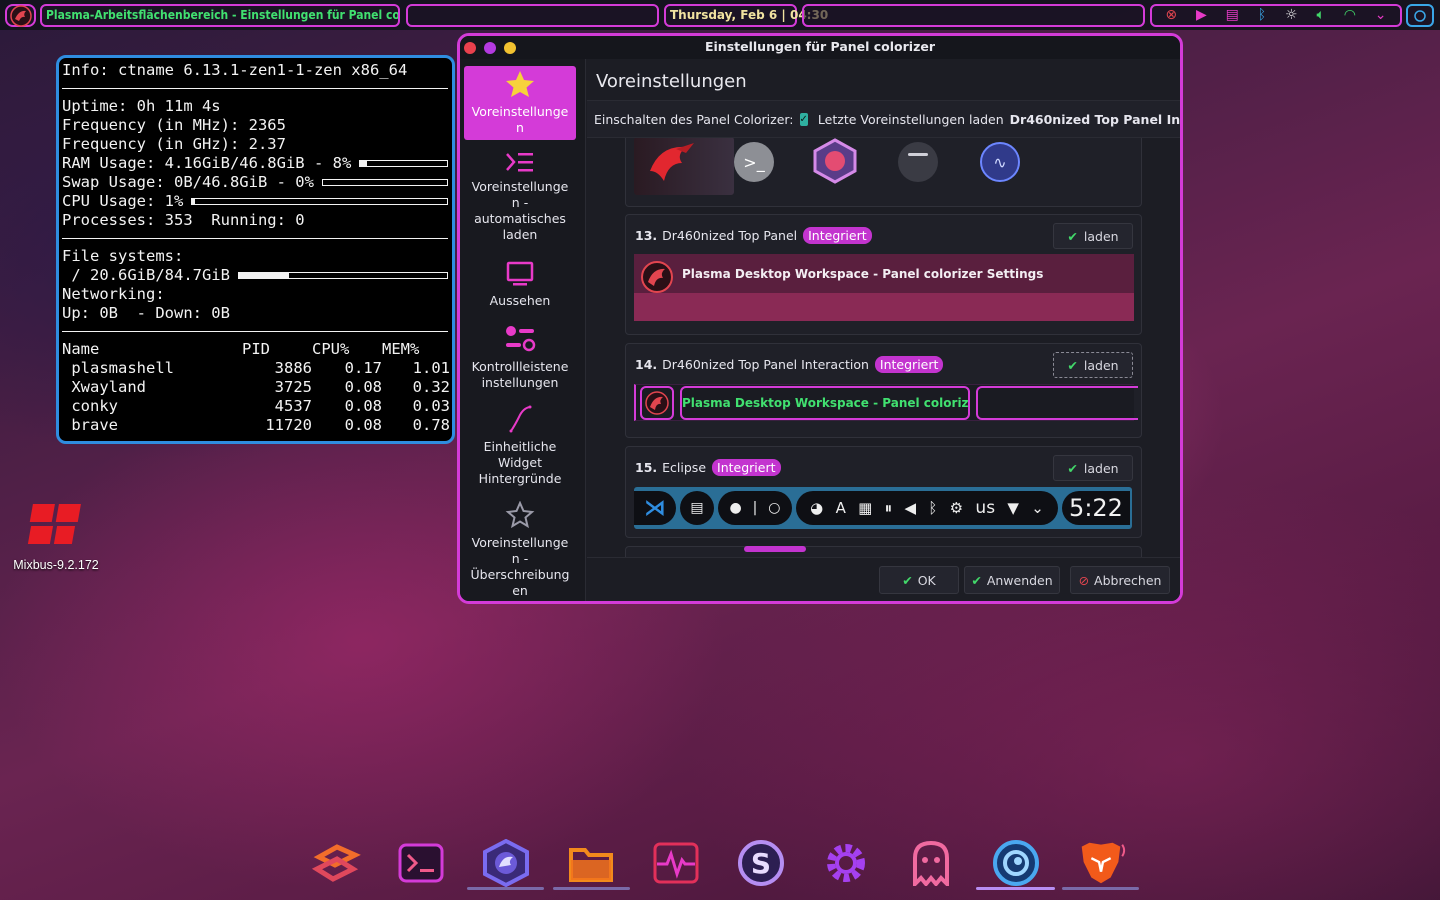  I want to click on apply-button: ✔ Anwenden, so click(1012, 580).